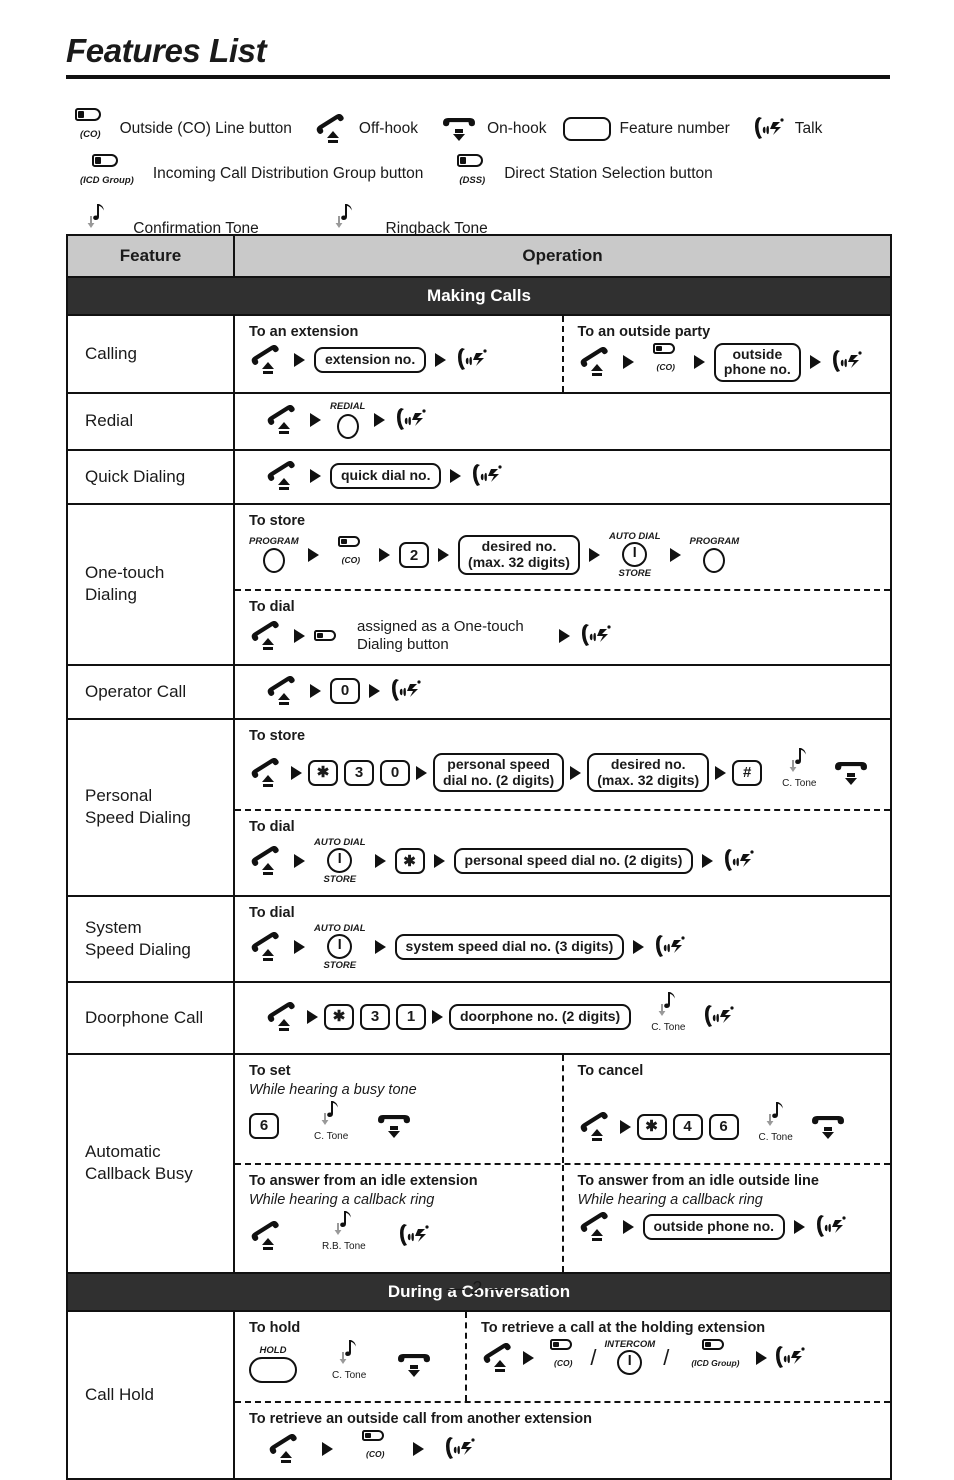  Describe the element at coordinates (509, 947) in the screenshot. I see `system-speed-dial-no-field: system speed dial no. (3 digits)` at that location.